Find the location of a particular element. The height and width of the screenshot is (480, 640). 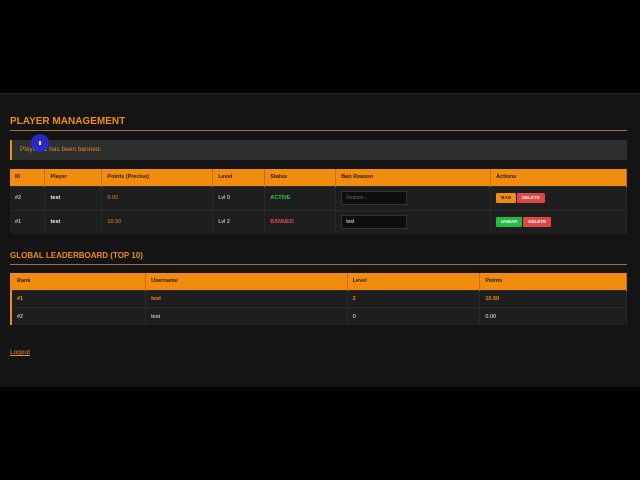

player-points: 0.00 is located at coordinates (157, 197).